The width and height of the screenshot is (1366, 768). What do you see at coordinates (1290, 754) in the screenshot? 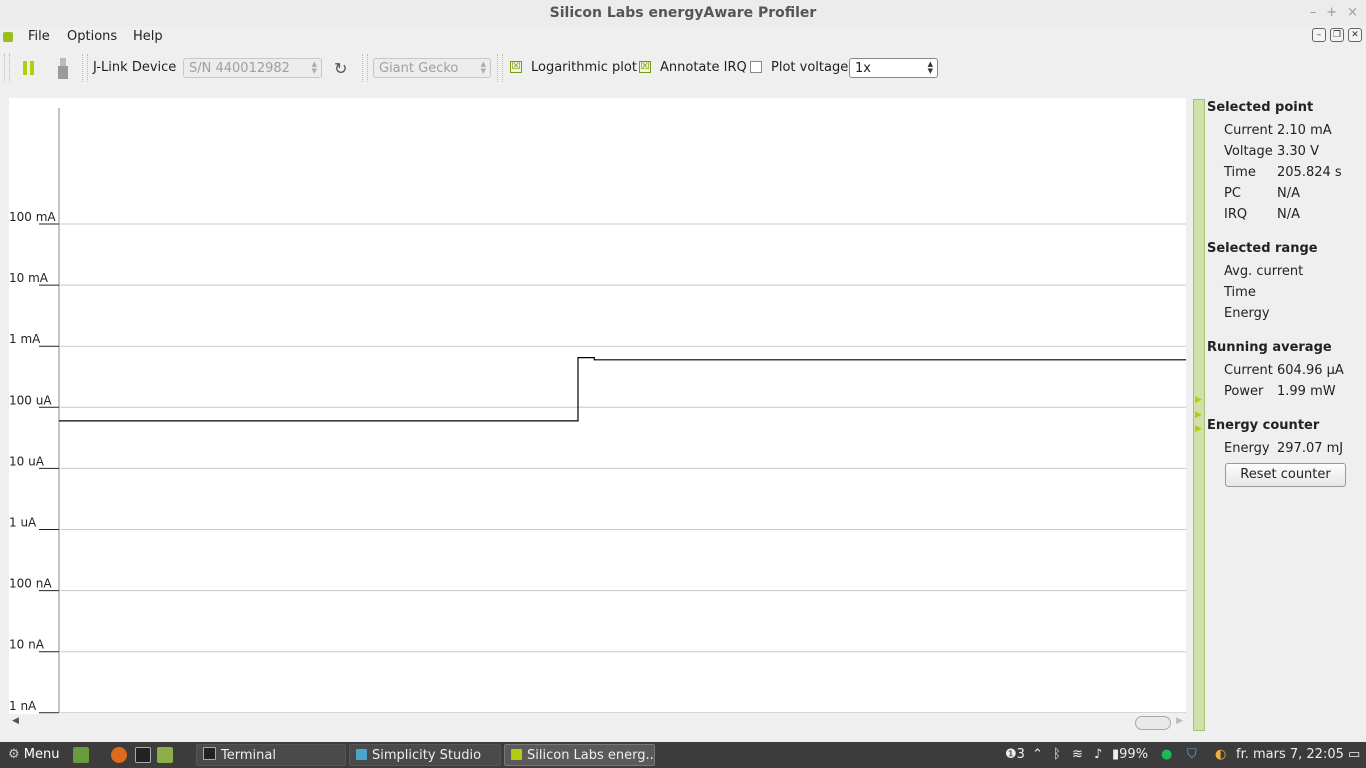
I see `clock: fr. mars 7, 22:05` at bounding box center [1290, 754].